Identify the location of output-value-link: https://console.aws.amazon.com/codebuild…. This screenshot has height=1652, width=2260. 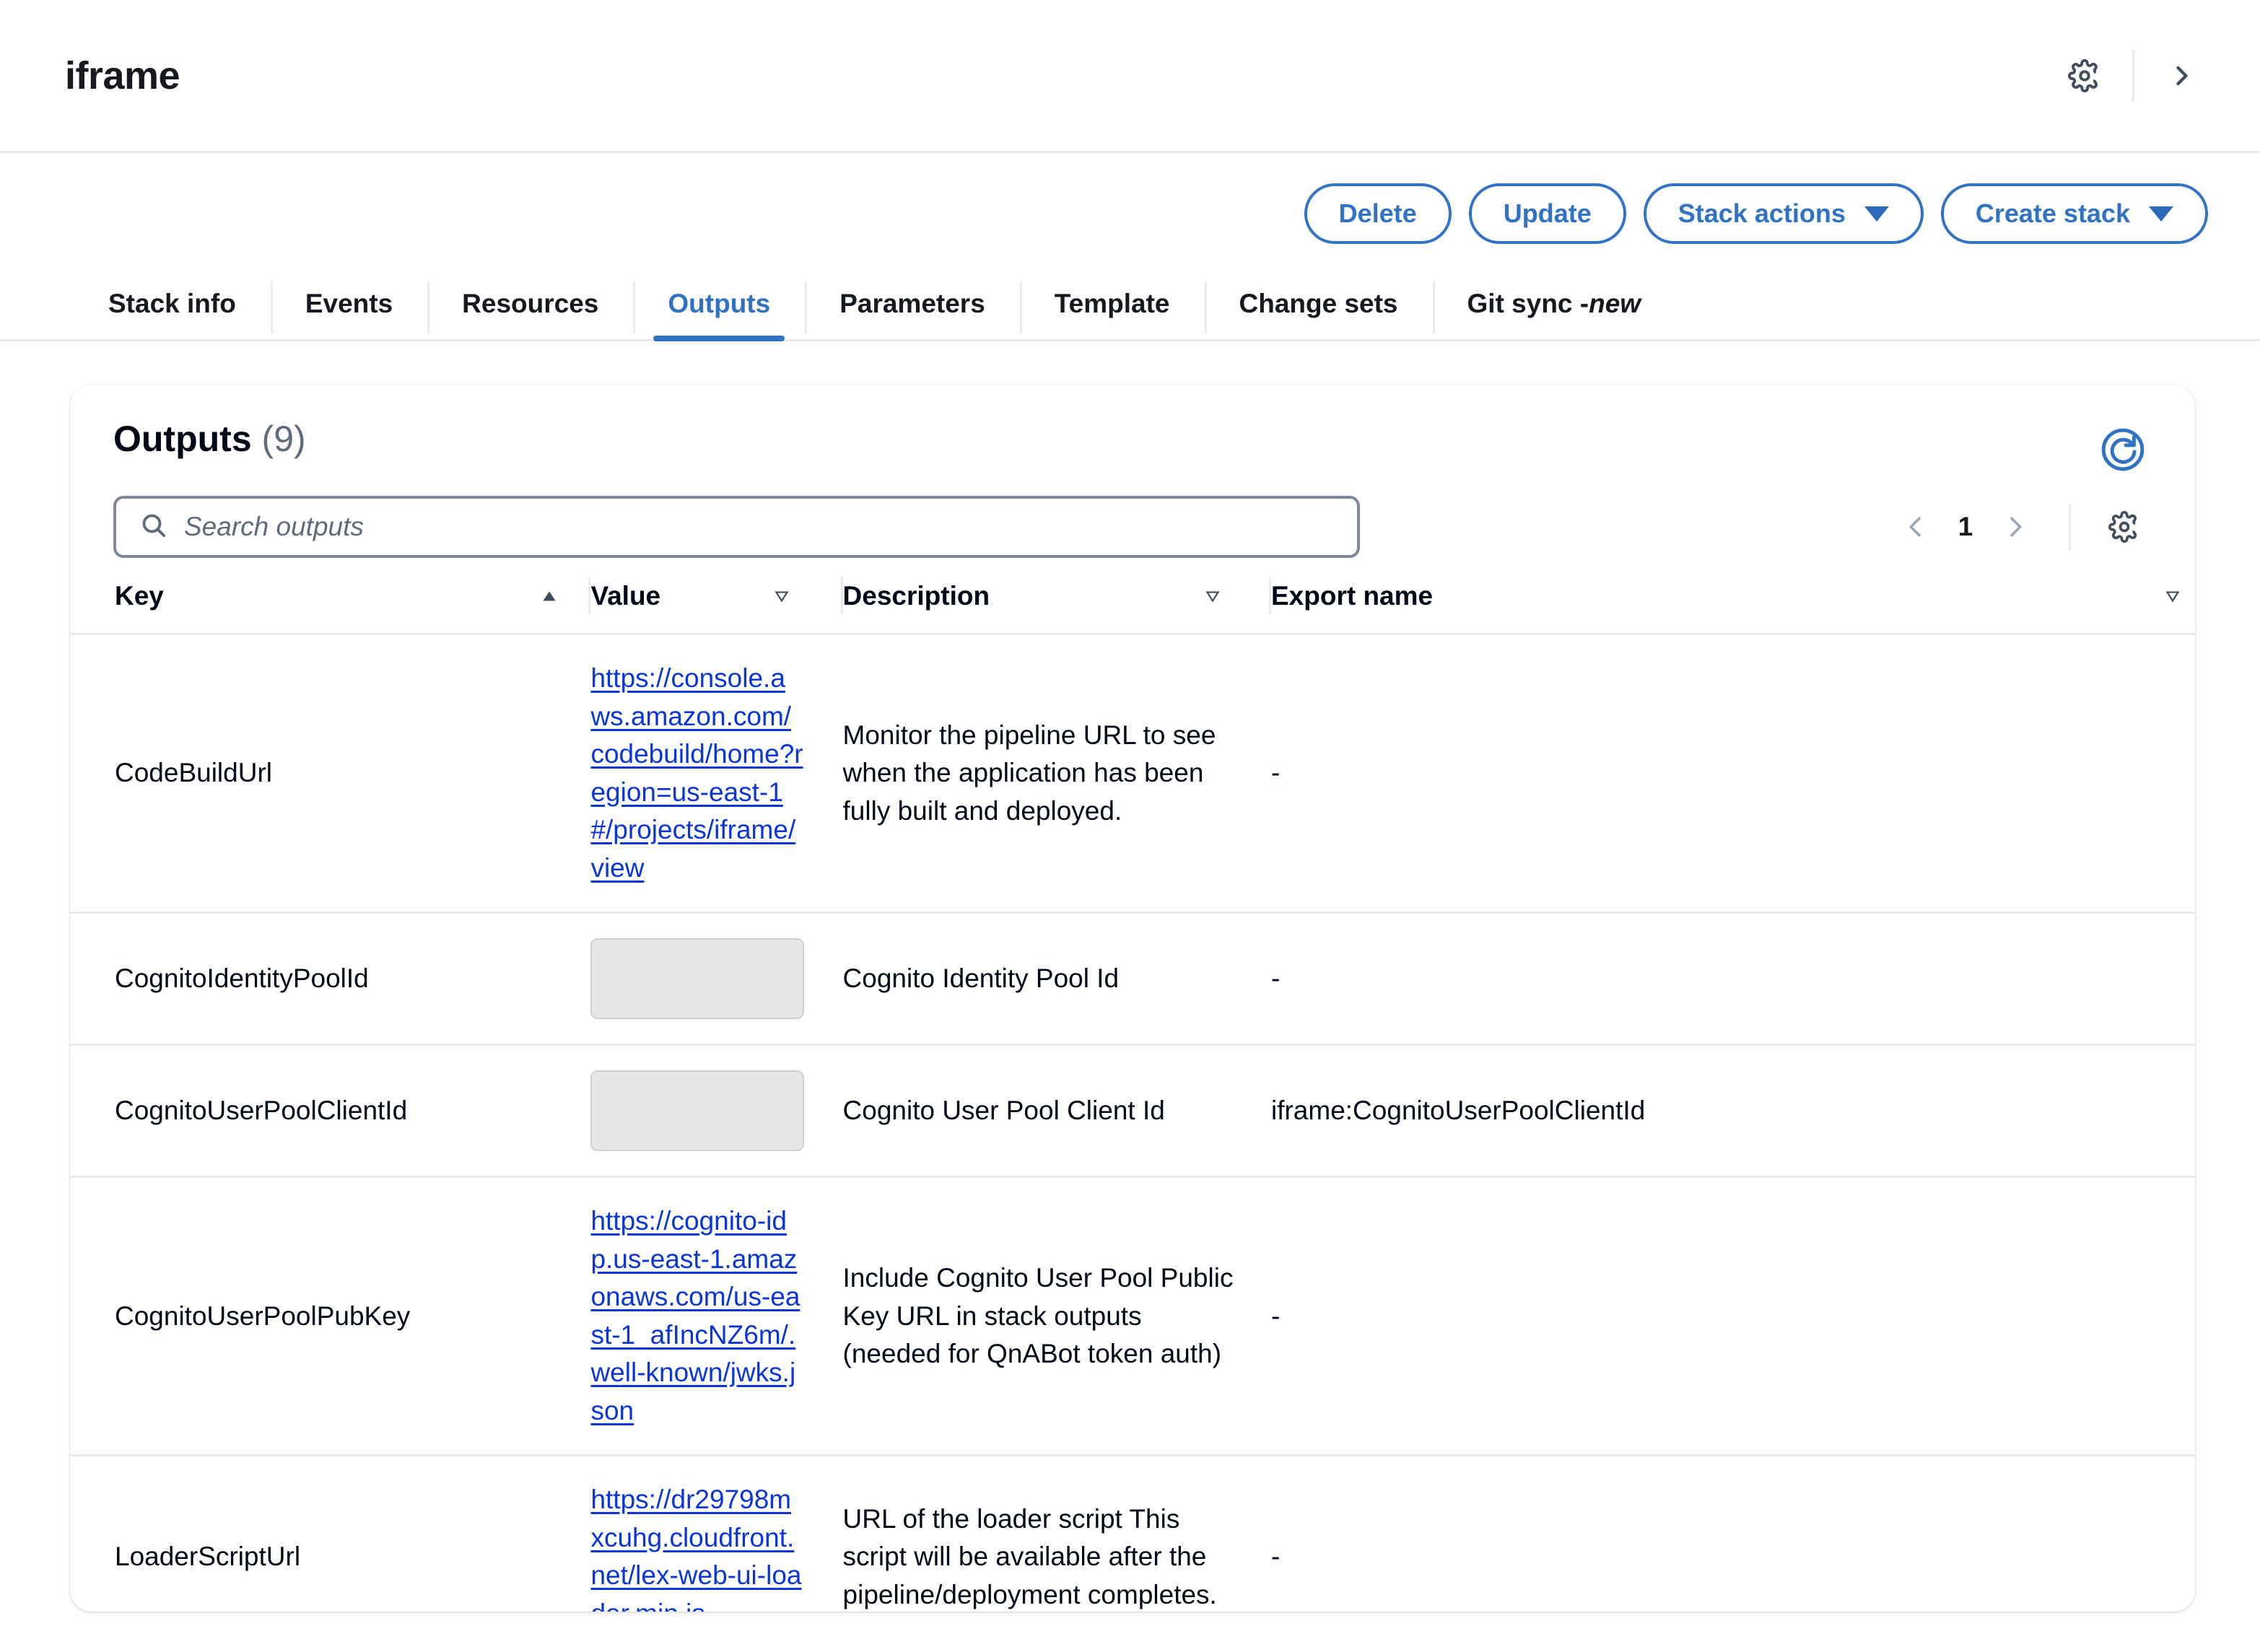
(696, 773).